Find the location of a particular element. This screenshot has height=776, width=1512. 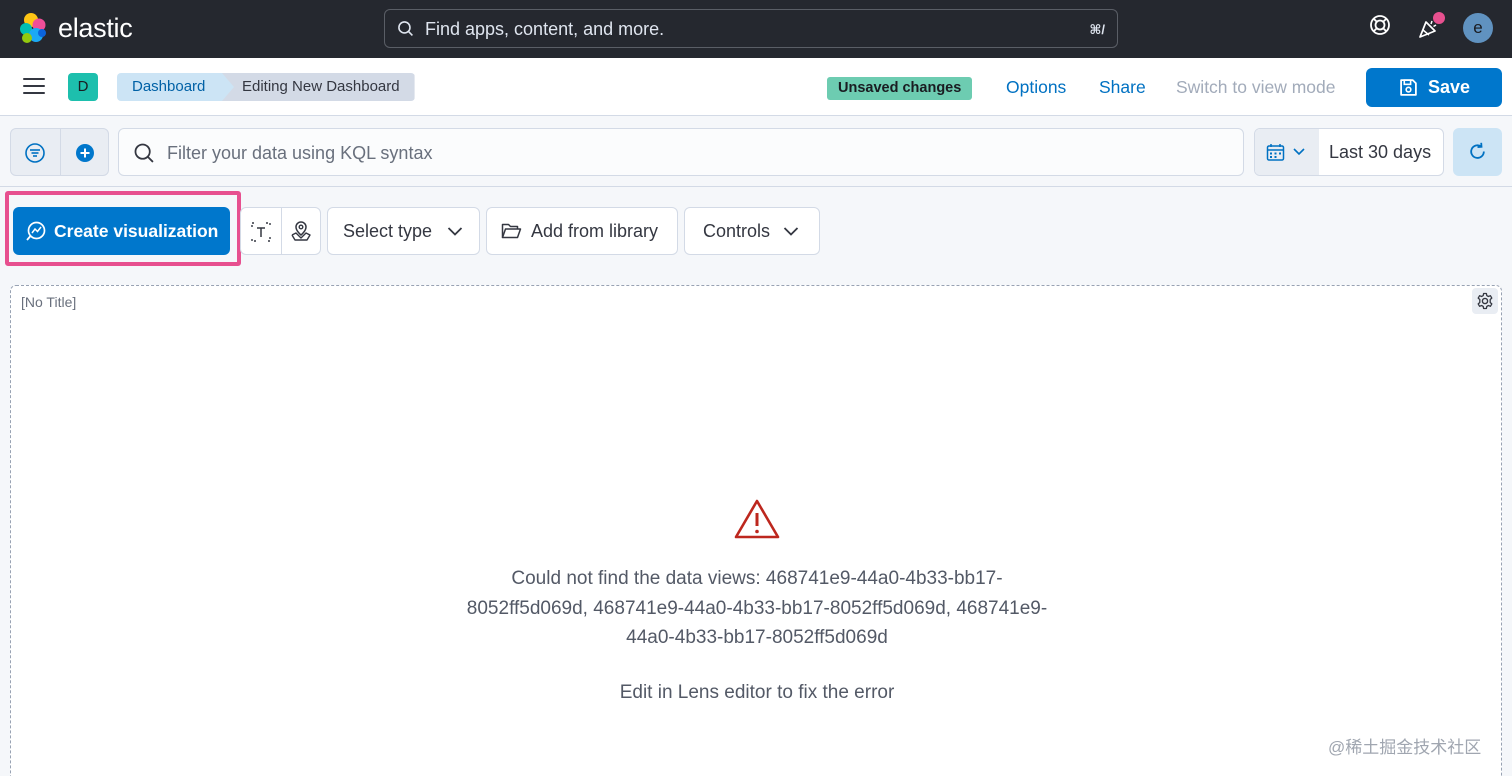

save-button: Save is located at coordinates (1434, 87).